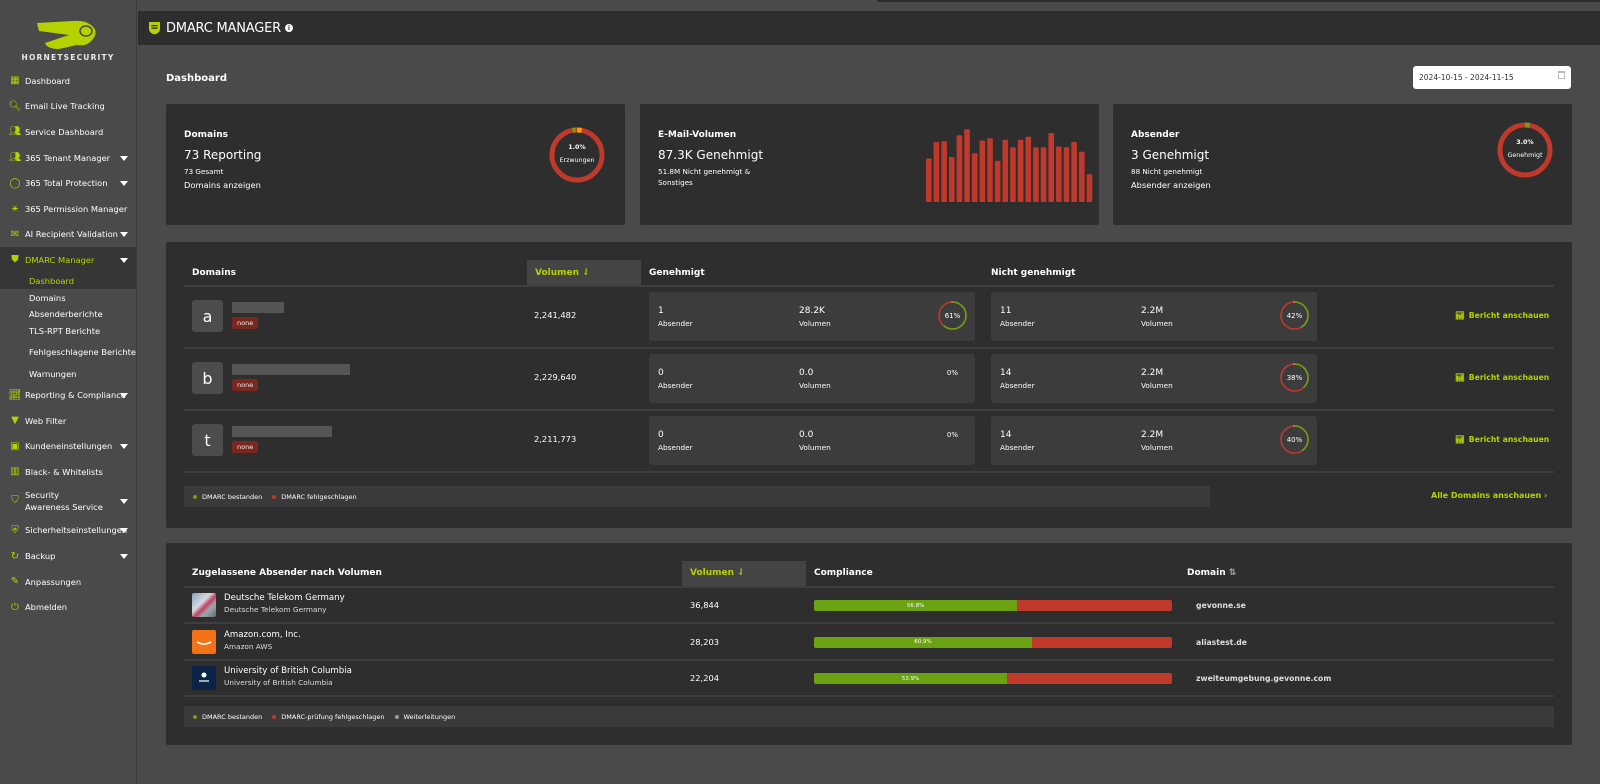  Describe the element at coordinates (68, 297) in the screenshot. I see `sidebar-sub-domains: Domains` at that location.